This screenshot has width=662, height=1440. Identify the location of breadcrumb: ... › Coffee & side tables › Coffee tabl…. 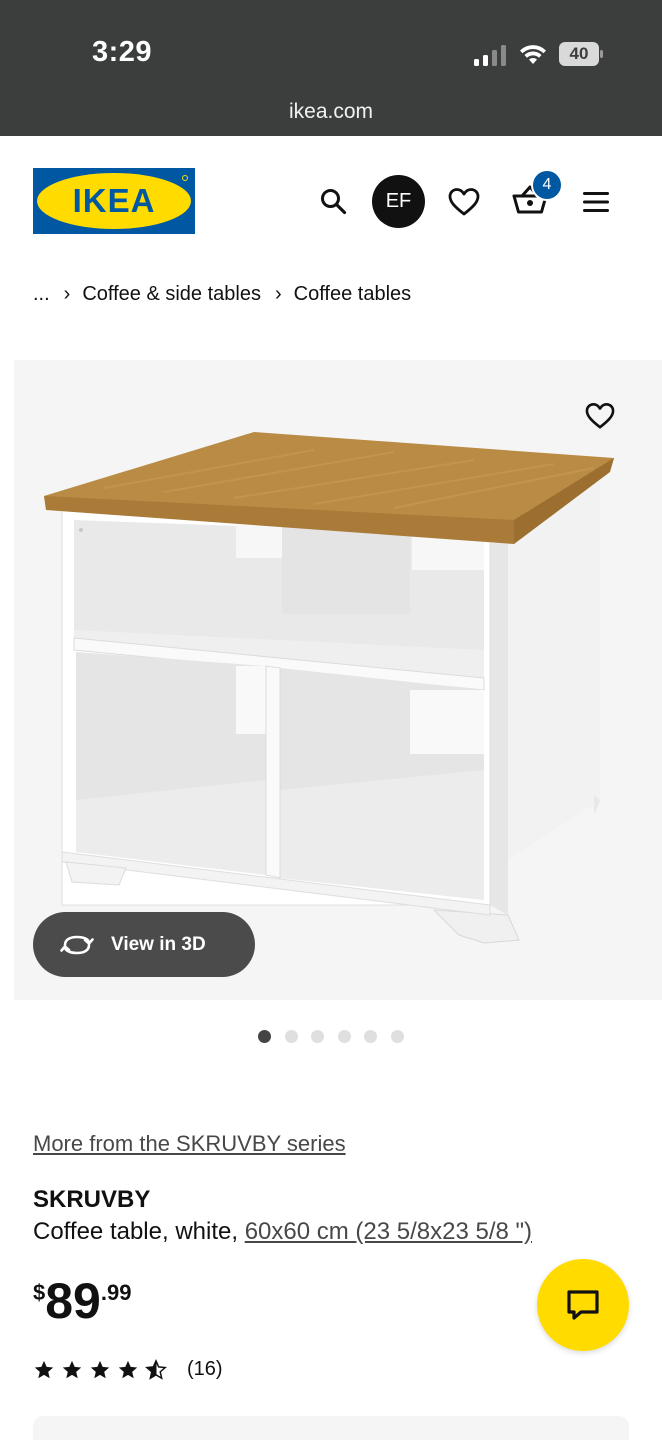
(222, 294).